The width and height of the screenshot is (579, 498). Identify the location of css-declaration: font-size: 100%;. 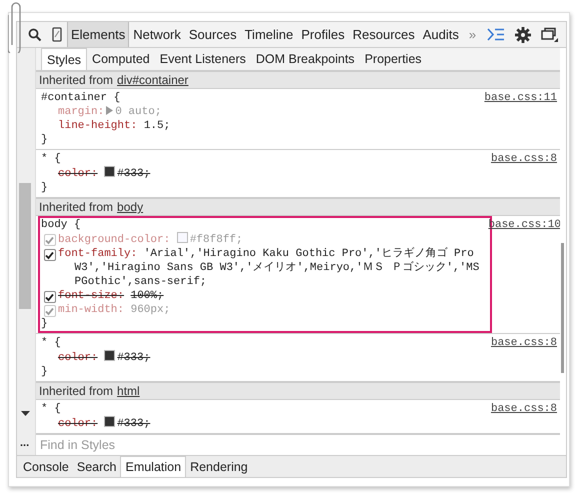
(111, 296).